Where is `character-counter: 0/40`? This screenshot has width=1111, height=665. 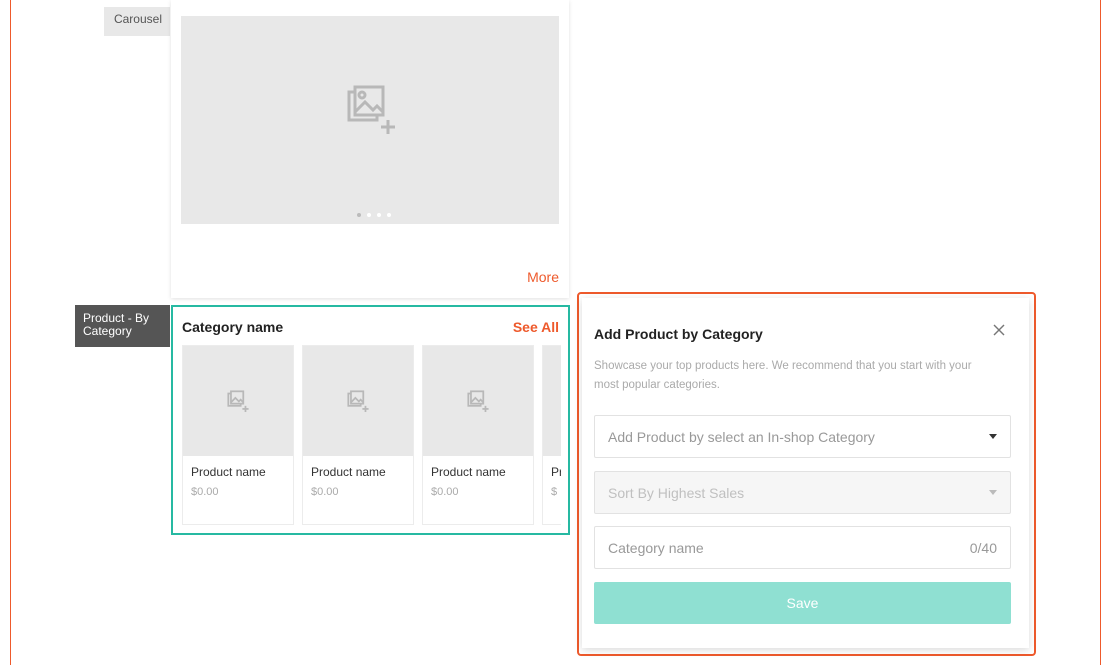 character-counter: 0/40 is located at coordinates (983, 547).